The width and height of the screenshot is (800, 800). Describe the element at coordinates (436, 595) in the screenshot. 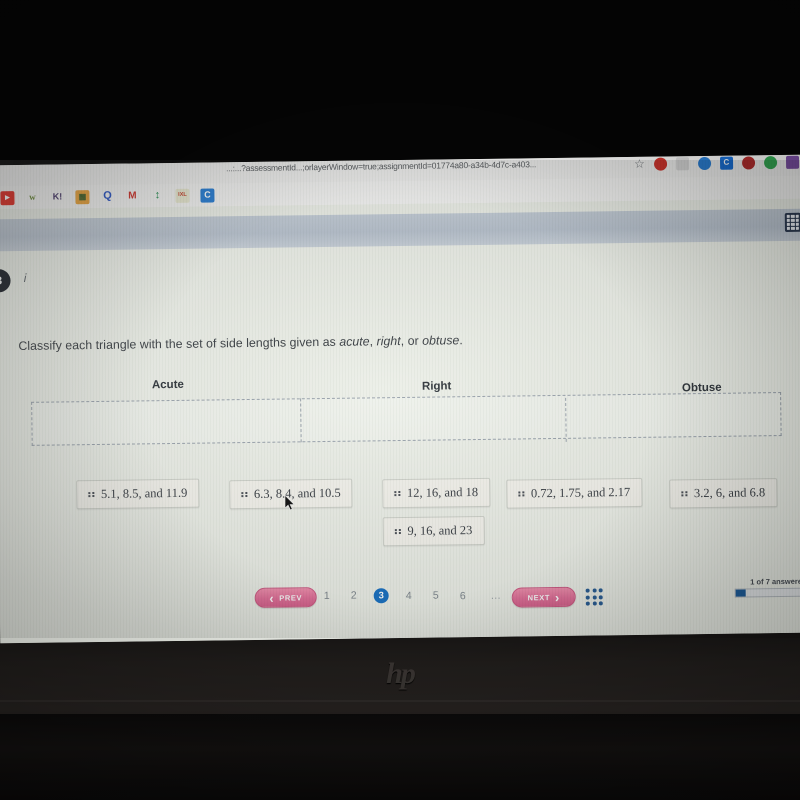

I see `page-button-5: 5` at that location.